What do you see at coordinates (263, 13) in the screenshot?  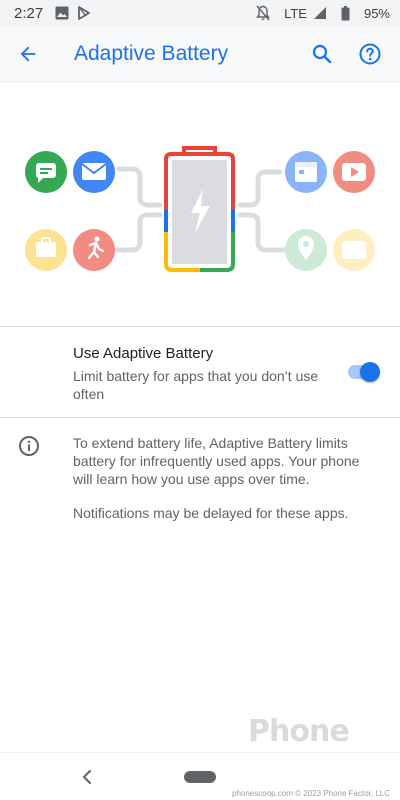 I see `notifications-off-icon` at bounding box center [263, 13].